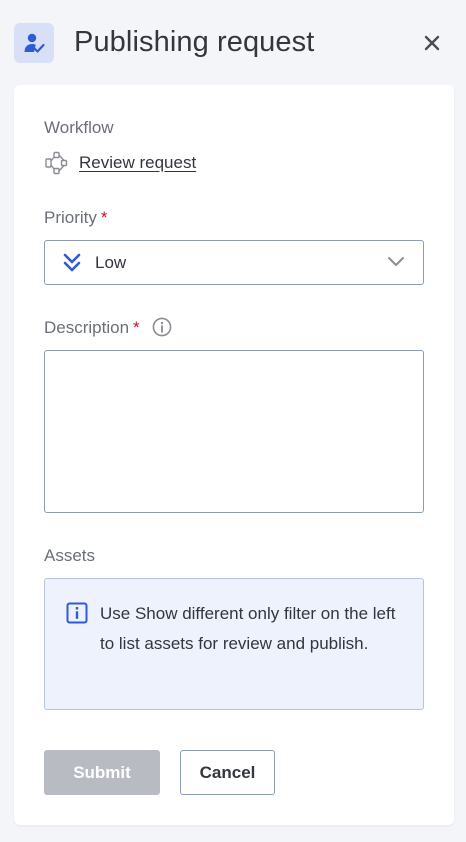 The height and width of the screenshot is (842, 466). I want to click on info-icon, so click(162, 327).